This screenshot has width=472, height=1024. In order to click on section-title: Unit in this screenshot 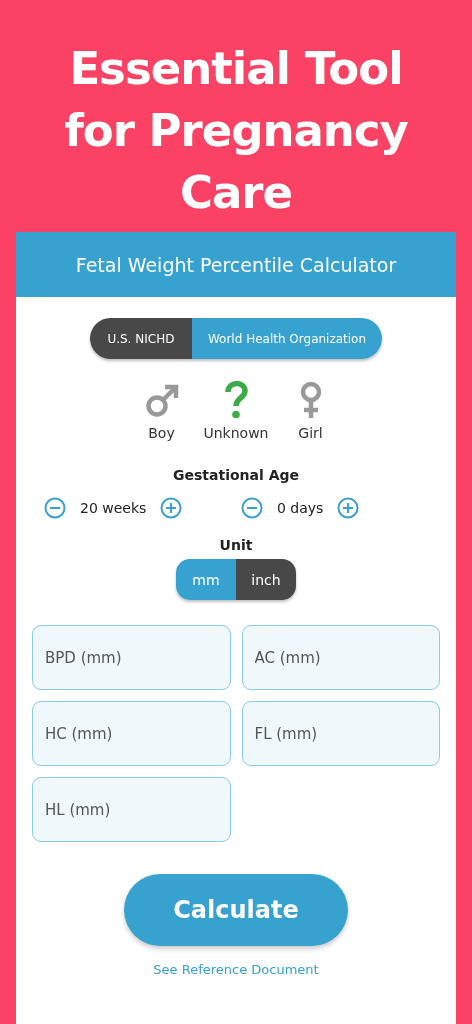, I will do `click(236, 545)`.